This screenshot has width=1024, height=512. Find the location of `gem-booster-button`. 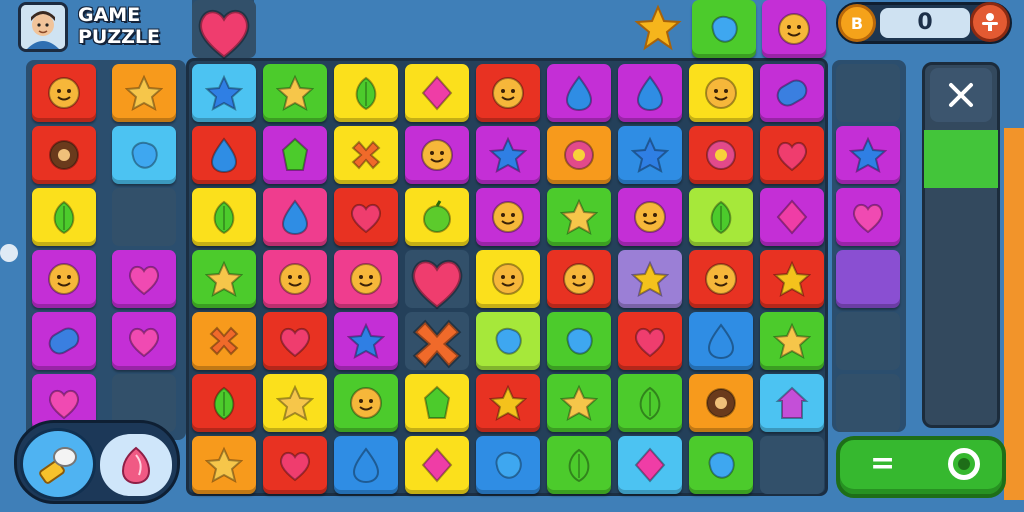

gem-booster-button is located at coordinates (136, 465).